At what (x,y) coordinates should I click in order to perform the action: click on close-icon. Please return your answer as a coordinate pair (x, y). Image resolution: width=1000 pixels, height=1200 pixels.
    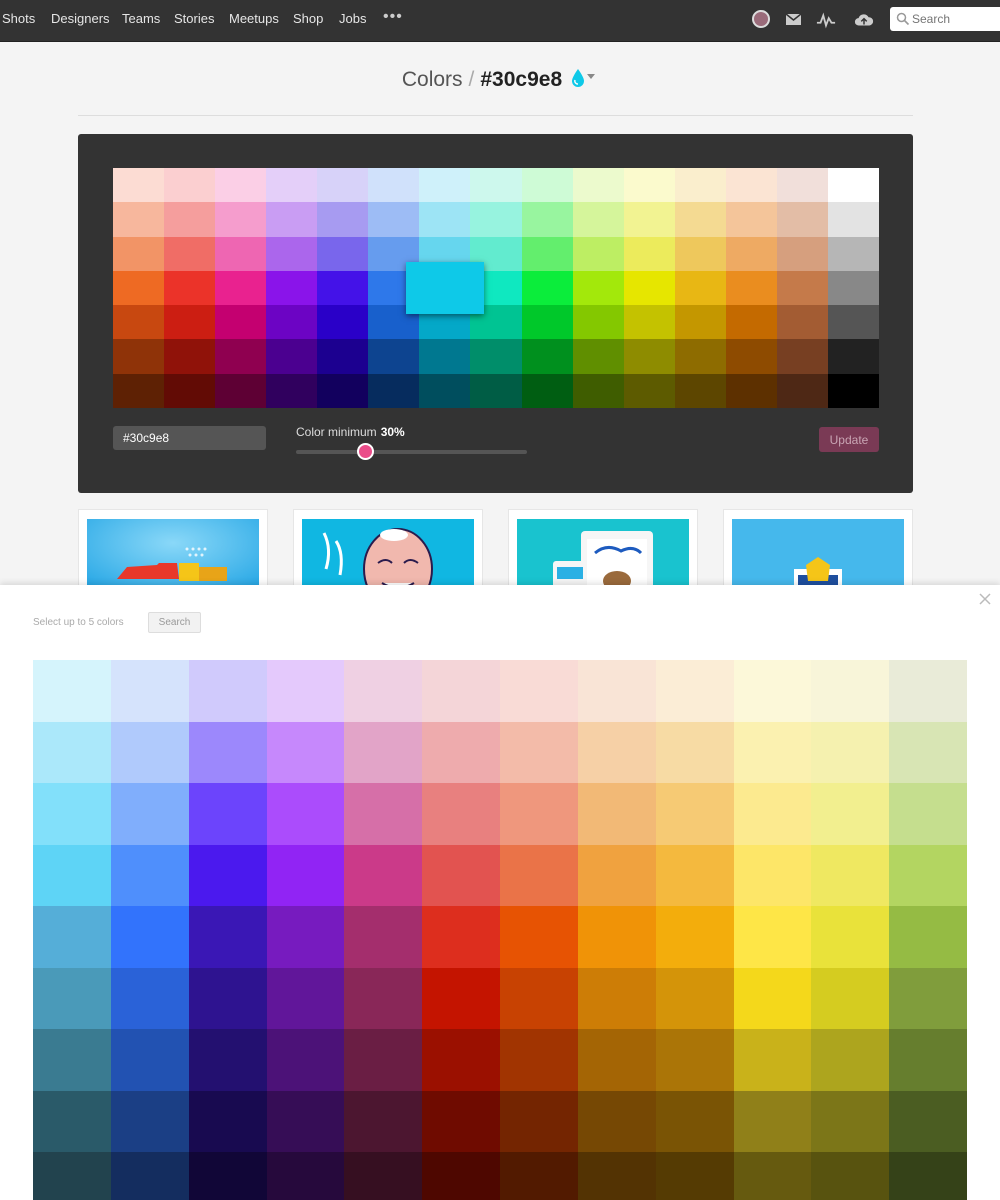
    Looking at the image, I should click on (985, 599).